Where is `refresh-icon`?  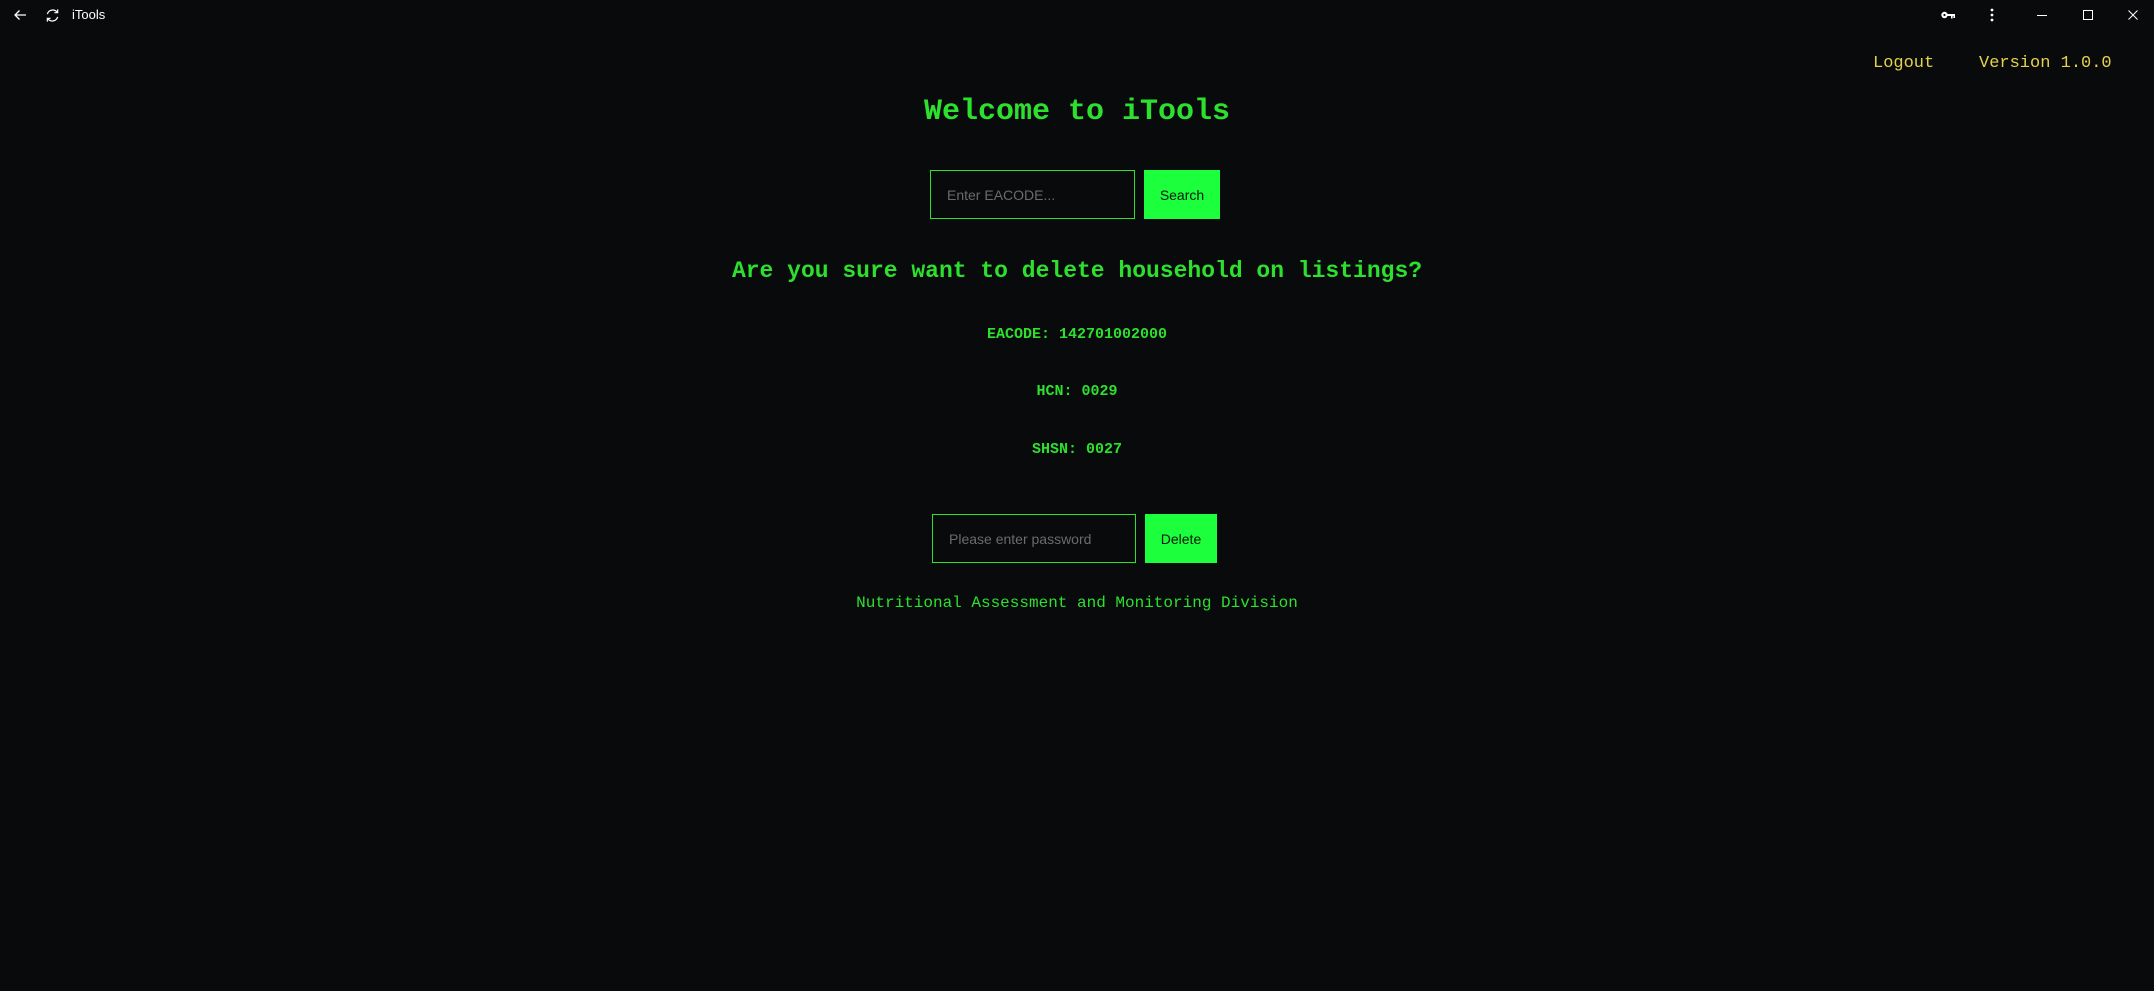
refresh-icon is located at coordinates (52, 15).